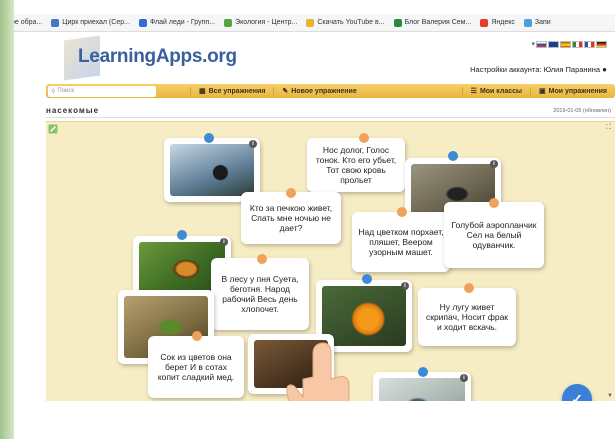 The height and width of the screenshot is (439, 615). I want to click on bookmark-item: Запи, so click(537, 22).